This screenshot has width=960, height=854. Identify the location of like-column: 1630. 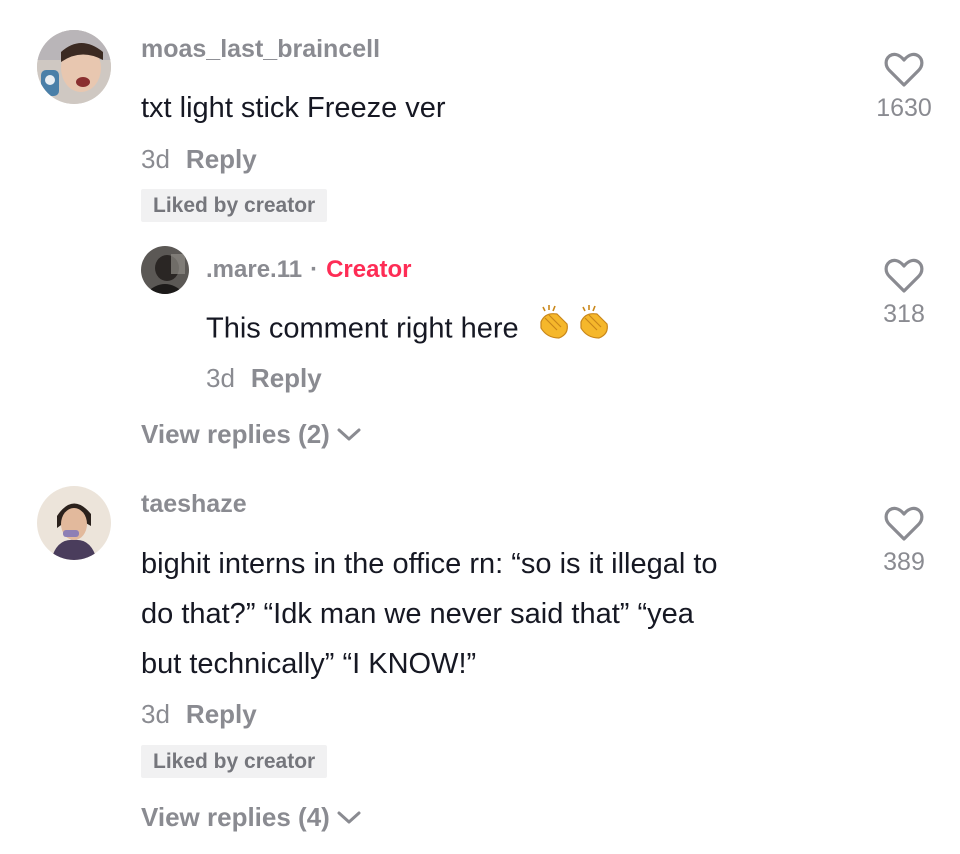
(904, 87).